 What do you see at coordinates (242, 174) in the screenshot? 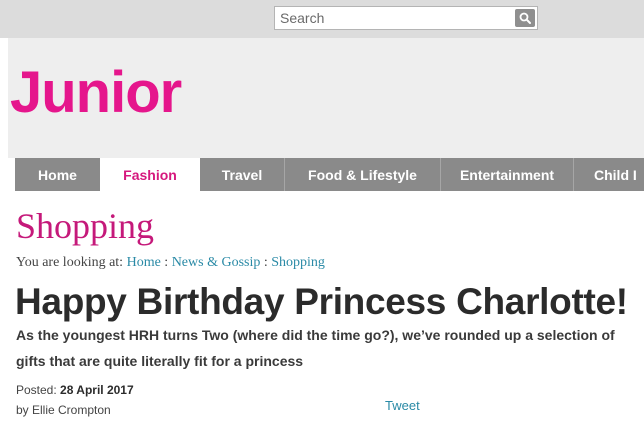
I see `nav-item-travel: Travel` at bounding box center [242, 174].